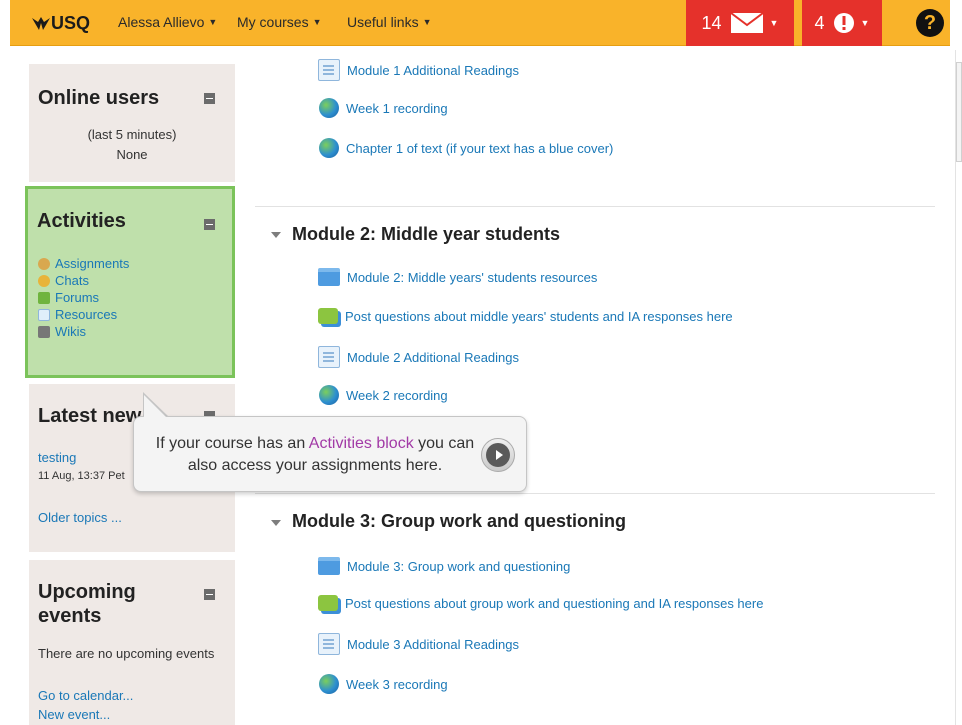  I want to click on useful-links-label: Useful links, so click(383, 22).